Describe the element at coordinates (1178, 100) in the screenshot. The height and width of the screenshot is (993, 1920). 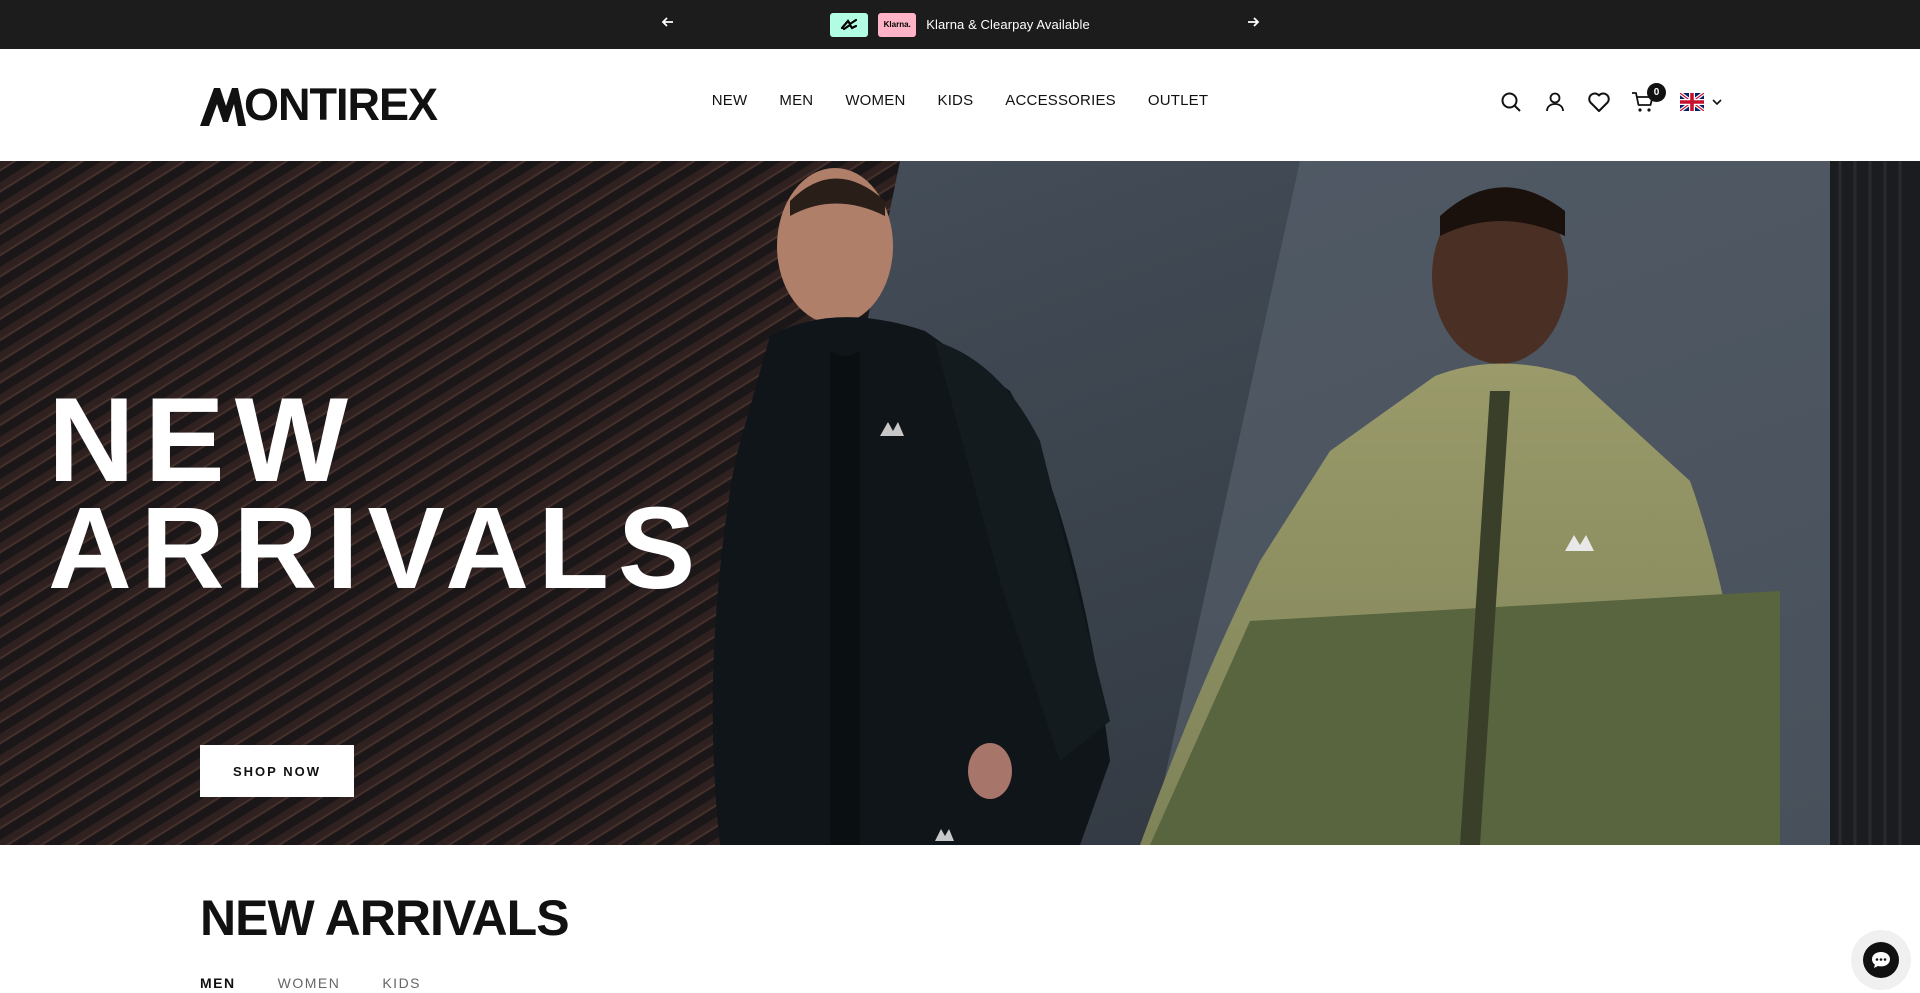
I see `nav-outlet: OUTLET` at that location.